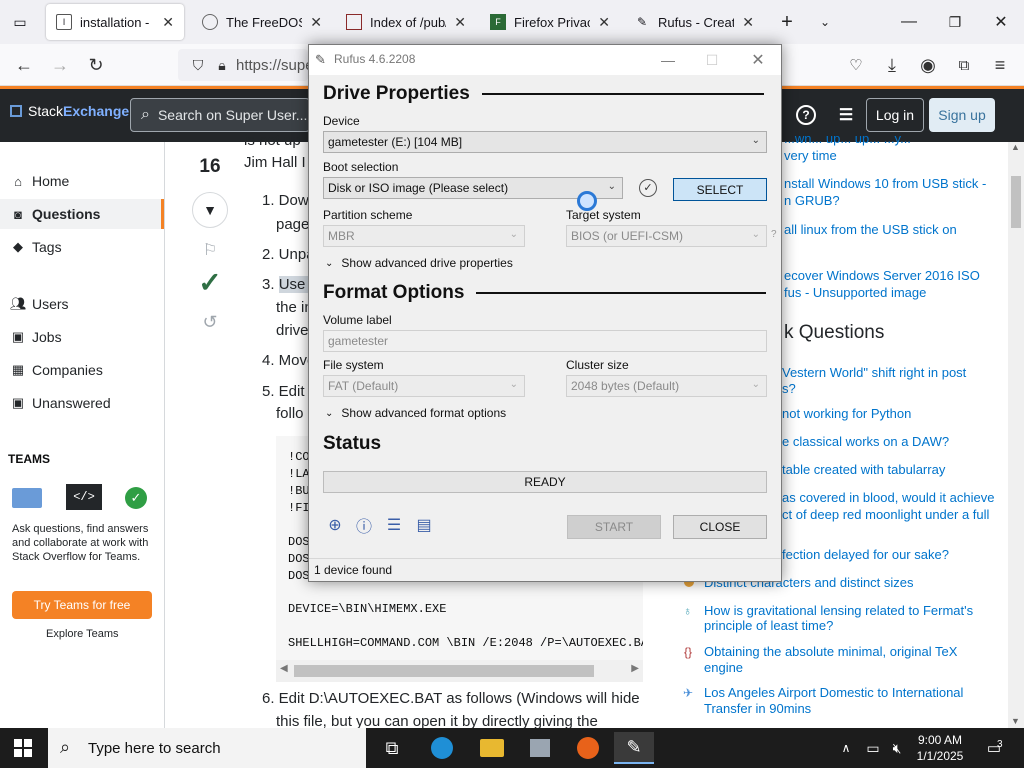 The width and height of the screenshot is (1024, 768). I want to click on related-link: all linux from the USB stick on, so click(870, 229).